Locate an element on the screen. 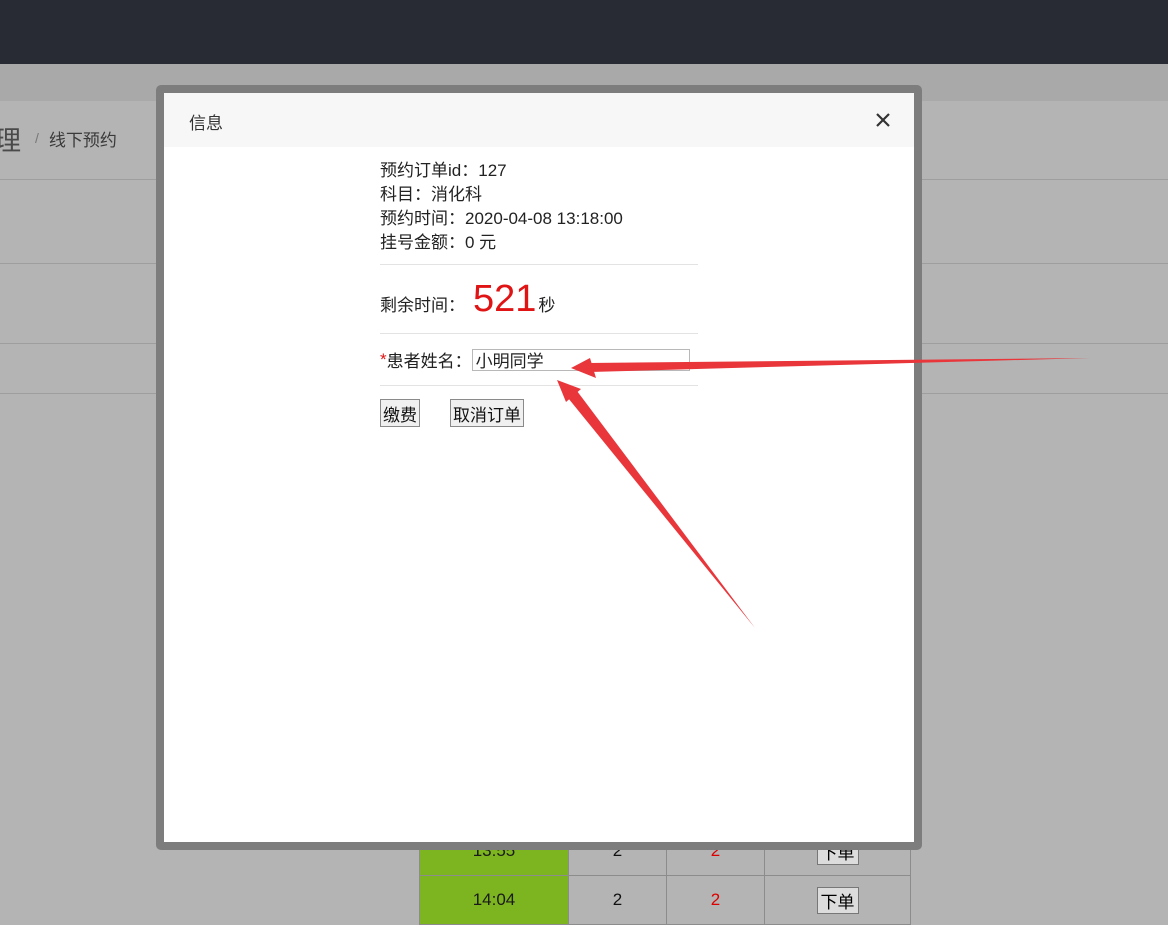 Image resolution: width=1168 pixels, height=925 pixels. breadcrumb: 理 / 线下预约 is located at coordinates (58, 138).